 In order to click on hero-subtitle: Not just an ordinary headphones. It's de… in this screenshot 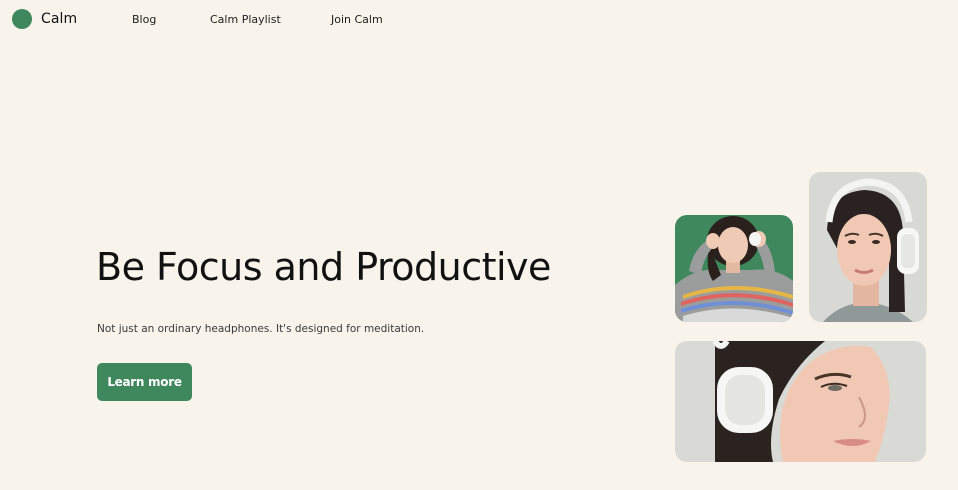, I will do `click(261, 329)`.